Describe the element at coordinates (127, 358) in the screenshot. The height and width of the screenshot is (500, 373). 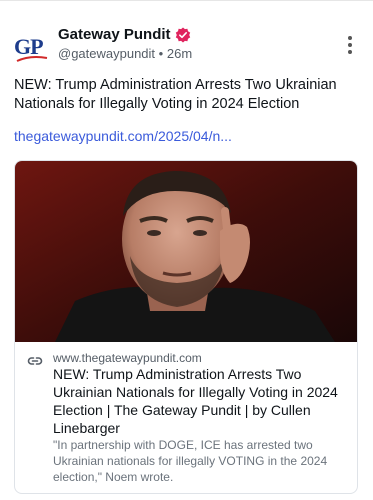
I see `card-domain: www.thegatewaypundit.com` at that location.